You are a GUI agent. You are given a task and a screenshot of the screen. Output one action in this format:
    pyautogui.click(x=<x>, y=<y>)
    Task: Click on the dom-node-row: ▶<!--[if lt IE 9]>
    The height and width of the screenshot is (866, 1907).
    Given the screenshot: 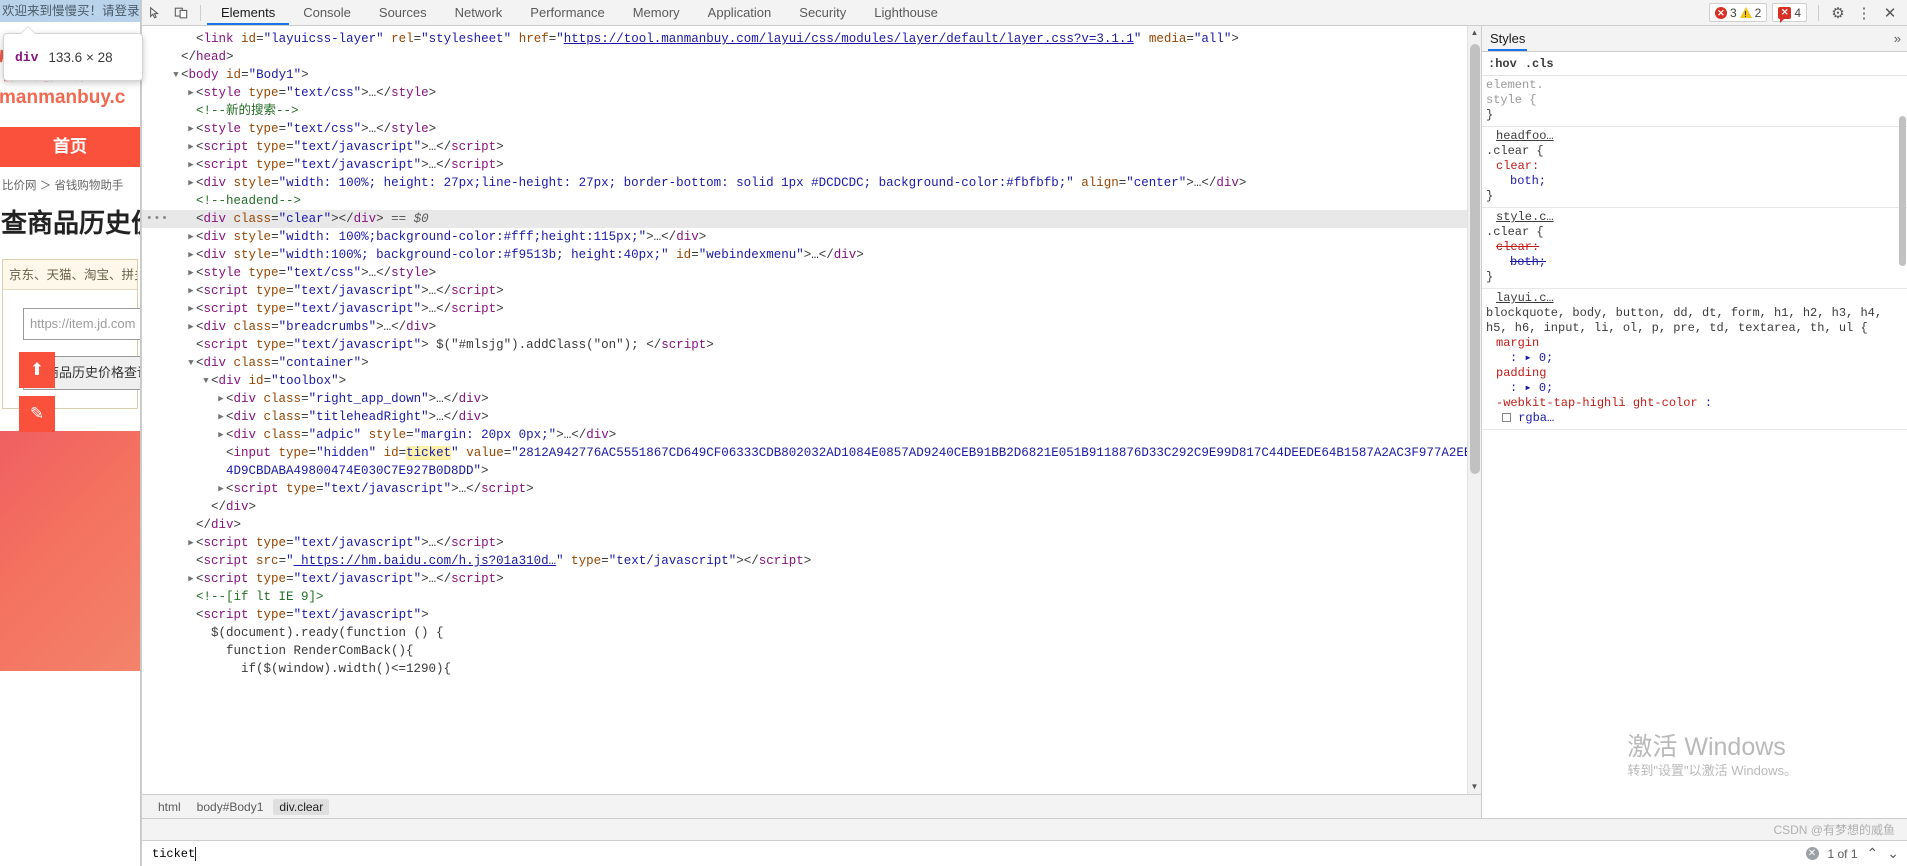 What is the action you would take?
    pyautogui.click(x=804, y=597)
    